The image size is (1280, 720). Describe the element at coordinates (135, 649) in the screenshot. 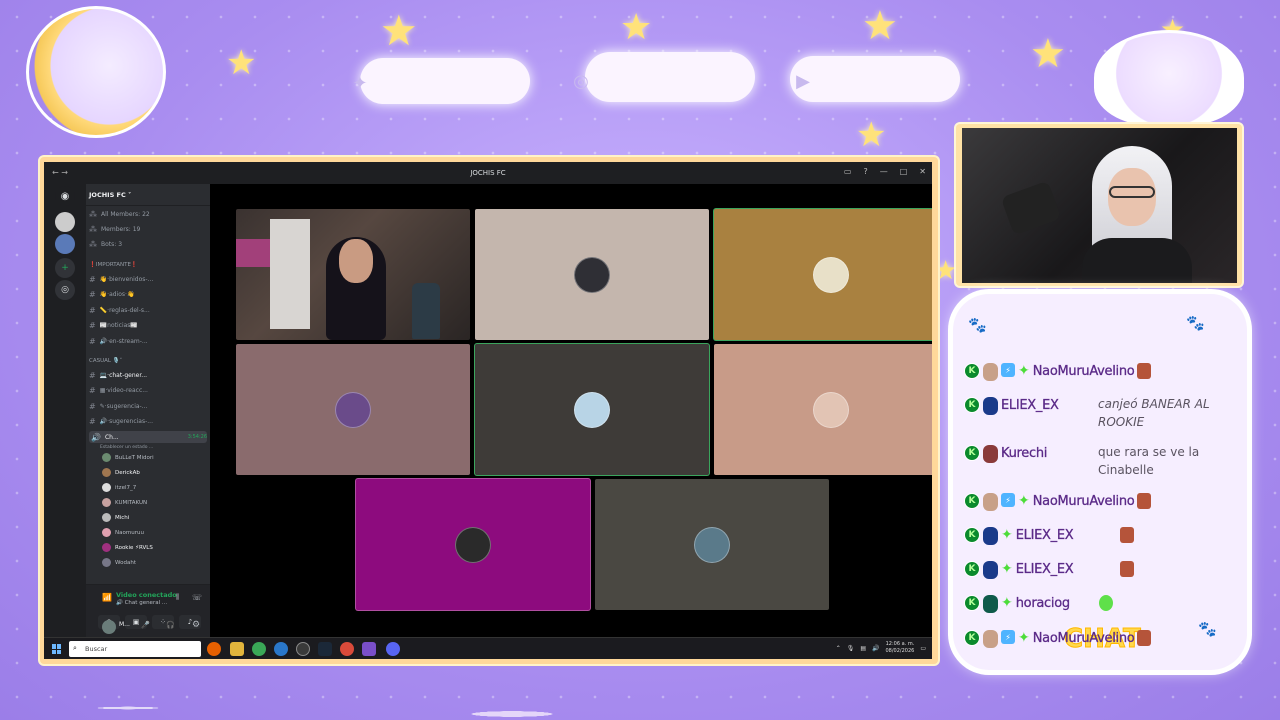

I see `taskbar-search-input: ⌕ Buscar` at that location.